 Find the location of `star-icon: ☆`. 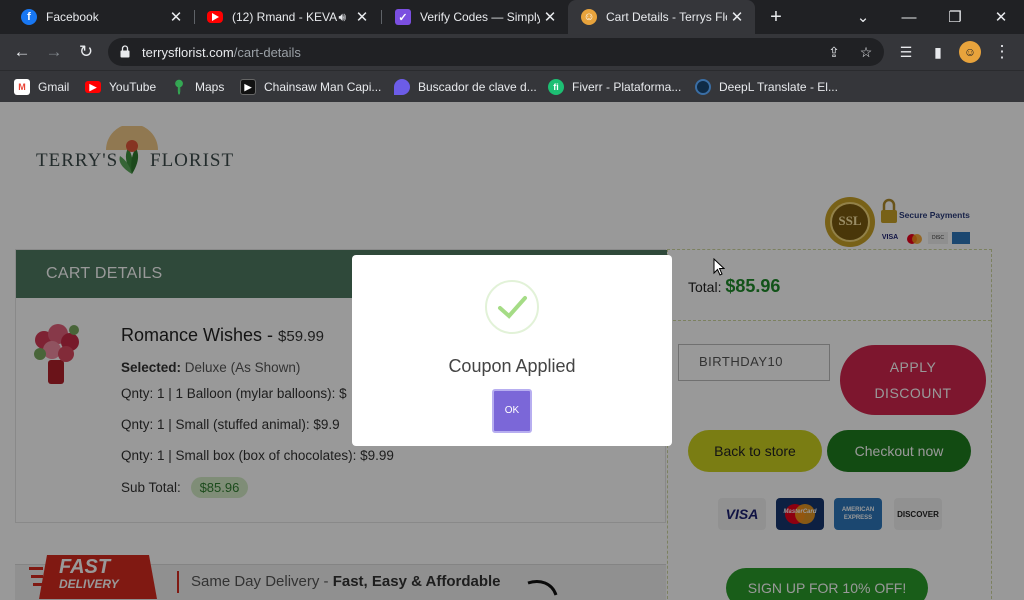

star-icon: ☆ is located at coordinates (866, 52).